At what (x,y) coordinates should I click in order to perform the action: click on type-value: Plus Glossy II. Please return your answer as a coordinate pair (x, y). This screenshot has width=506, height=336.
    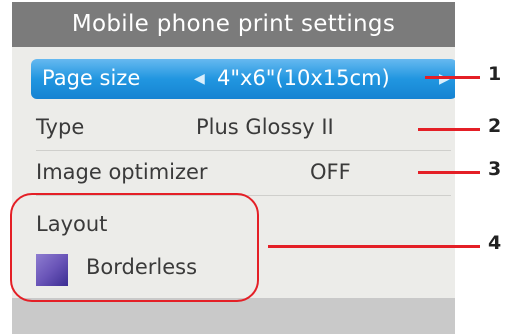
    Looking at the image, I should click on (265, 127).